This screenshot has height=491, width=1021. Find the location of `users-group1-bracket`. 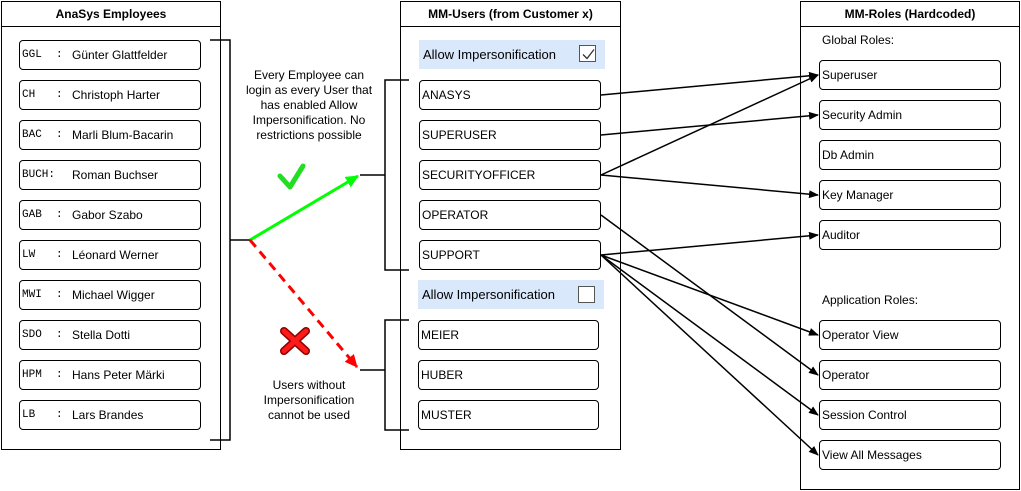

users-group1-bracket is located at coordinates (384, 175).